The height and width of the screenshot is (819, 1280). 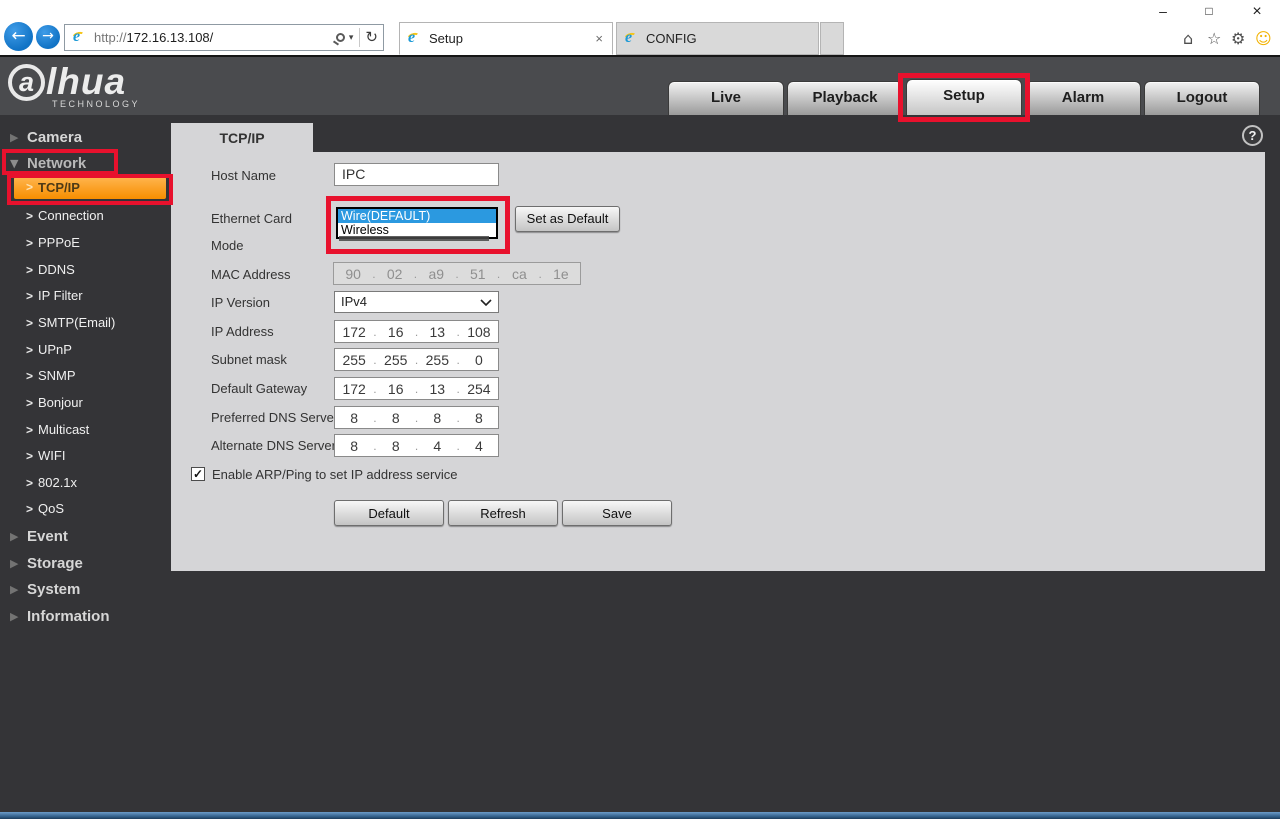 I want to click on mode-label: Mode, so click(x=227, y=245).